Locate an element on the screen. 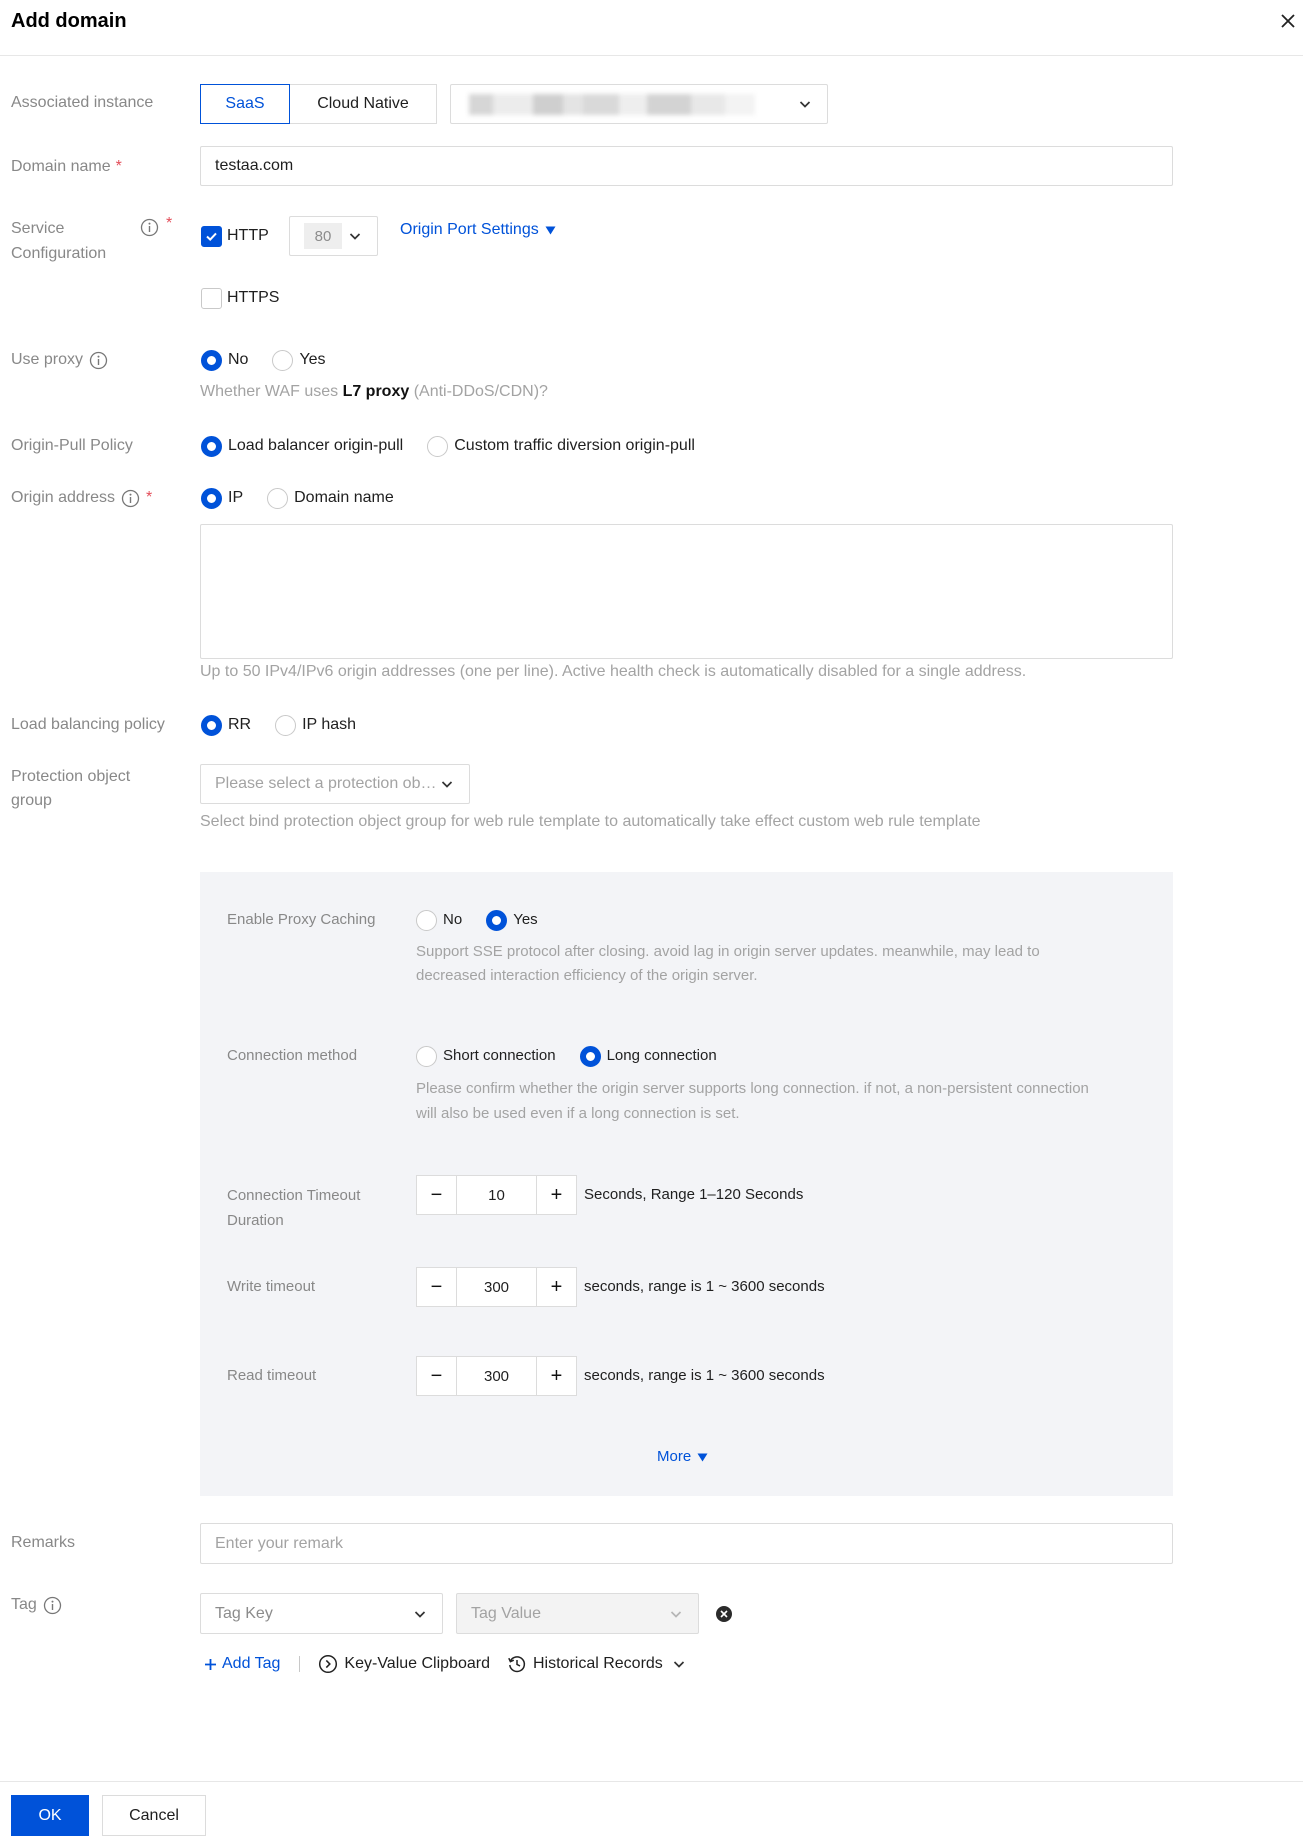  connection-timeout-stepper: − + is located at coordinates (496, 1195).